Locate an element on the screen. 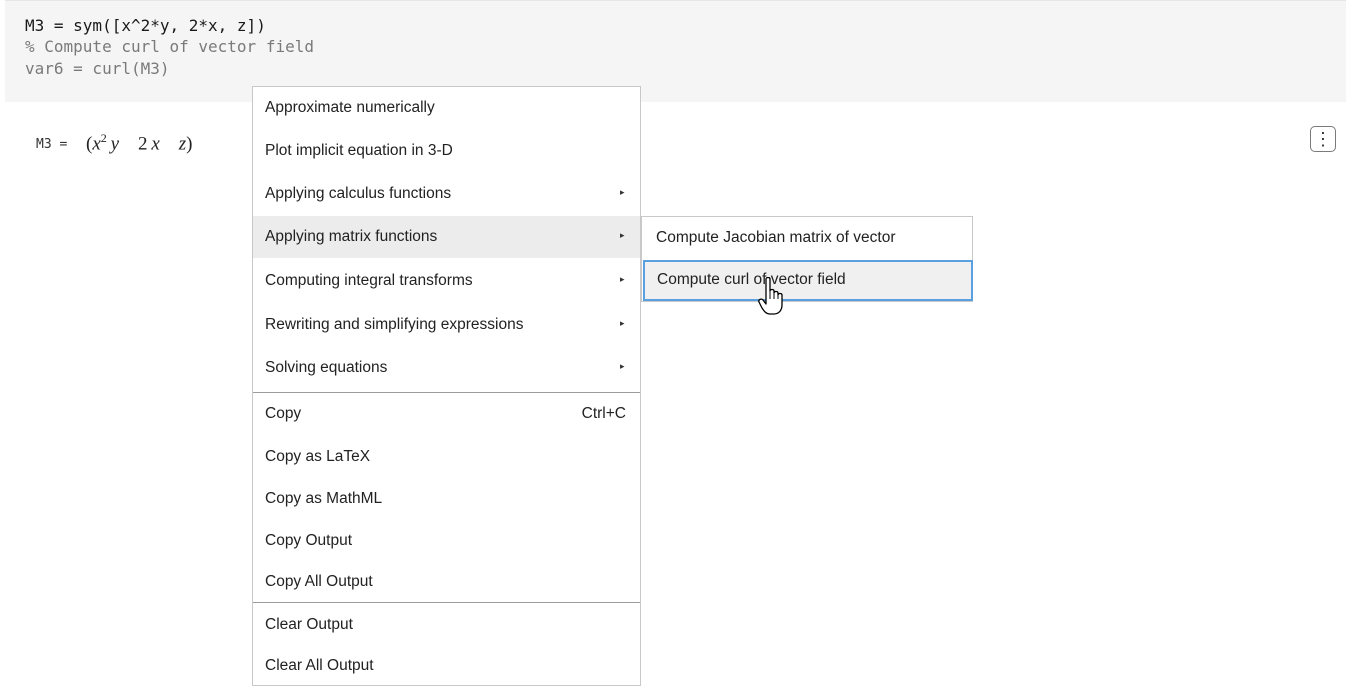 Image resolution: width=1346 pixels, height=687 pixels. menu-item-label: Copy as MathML is located at coordinates (324, 498).